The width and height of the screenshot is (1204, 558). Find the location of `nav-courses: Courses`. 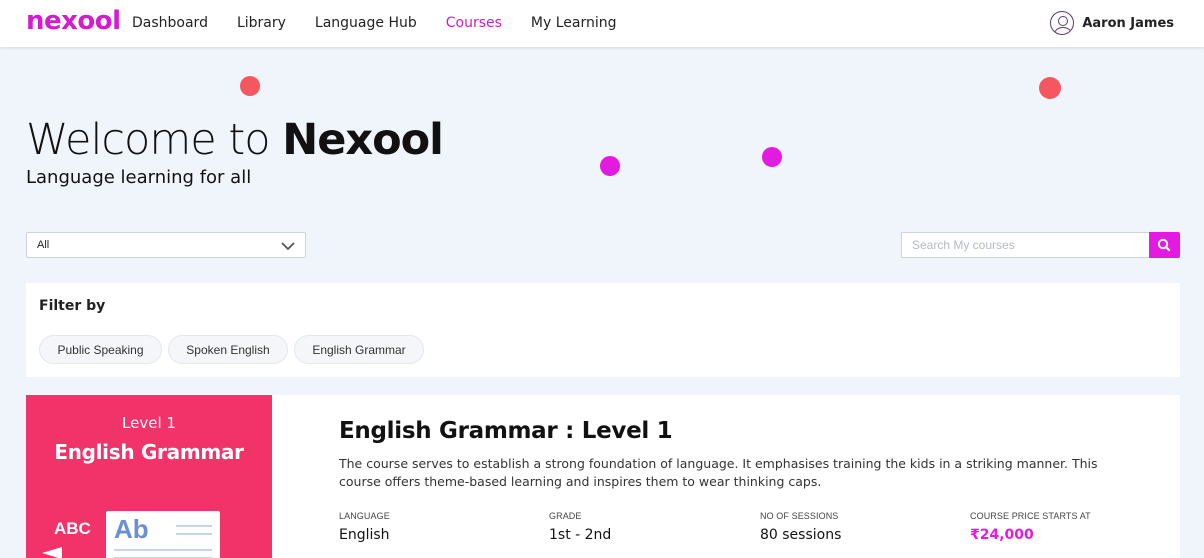

nav-courses: Courses is located at coordinates (474, 23).